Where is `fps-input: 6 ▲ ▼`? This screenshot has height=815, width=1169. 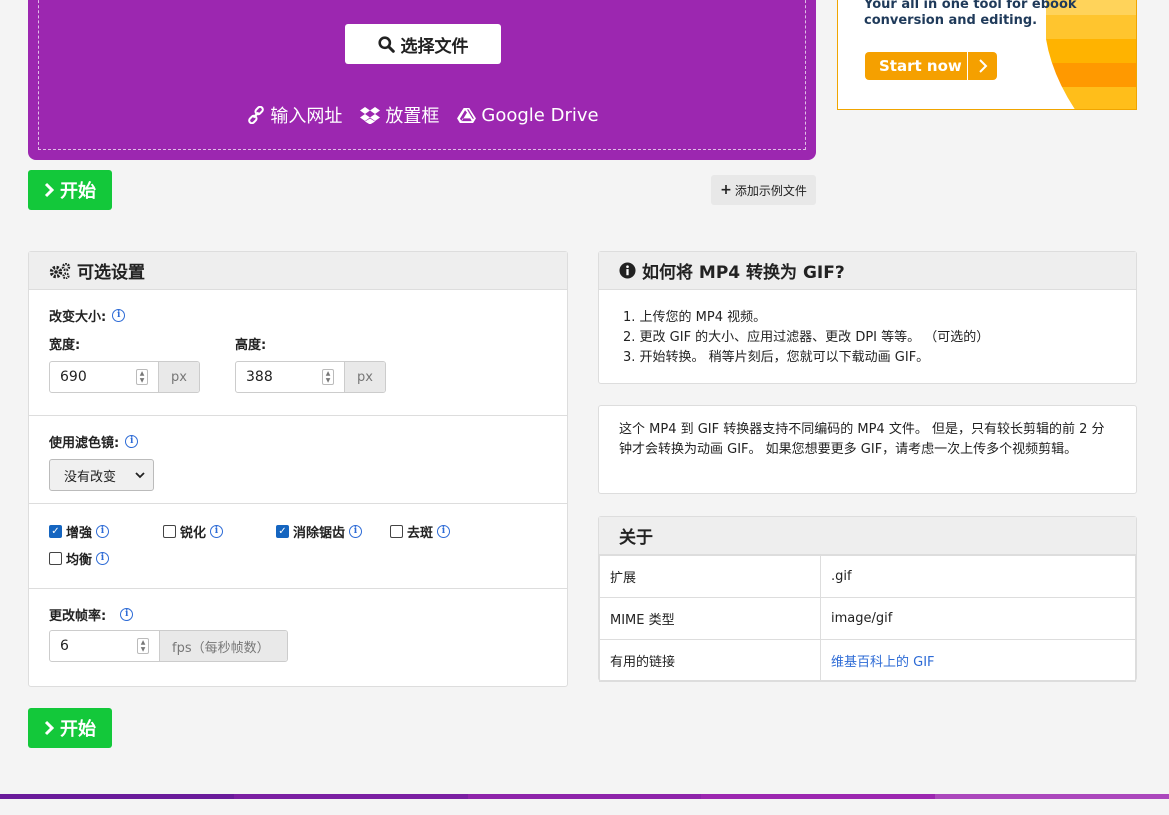
fps-input: 6 ▲ ▼ is located at coordinates (105, 646).